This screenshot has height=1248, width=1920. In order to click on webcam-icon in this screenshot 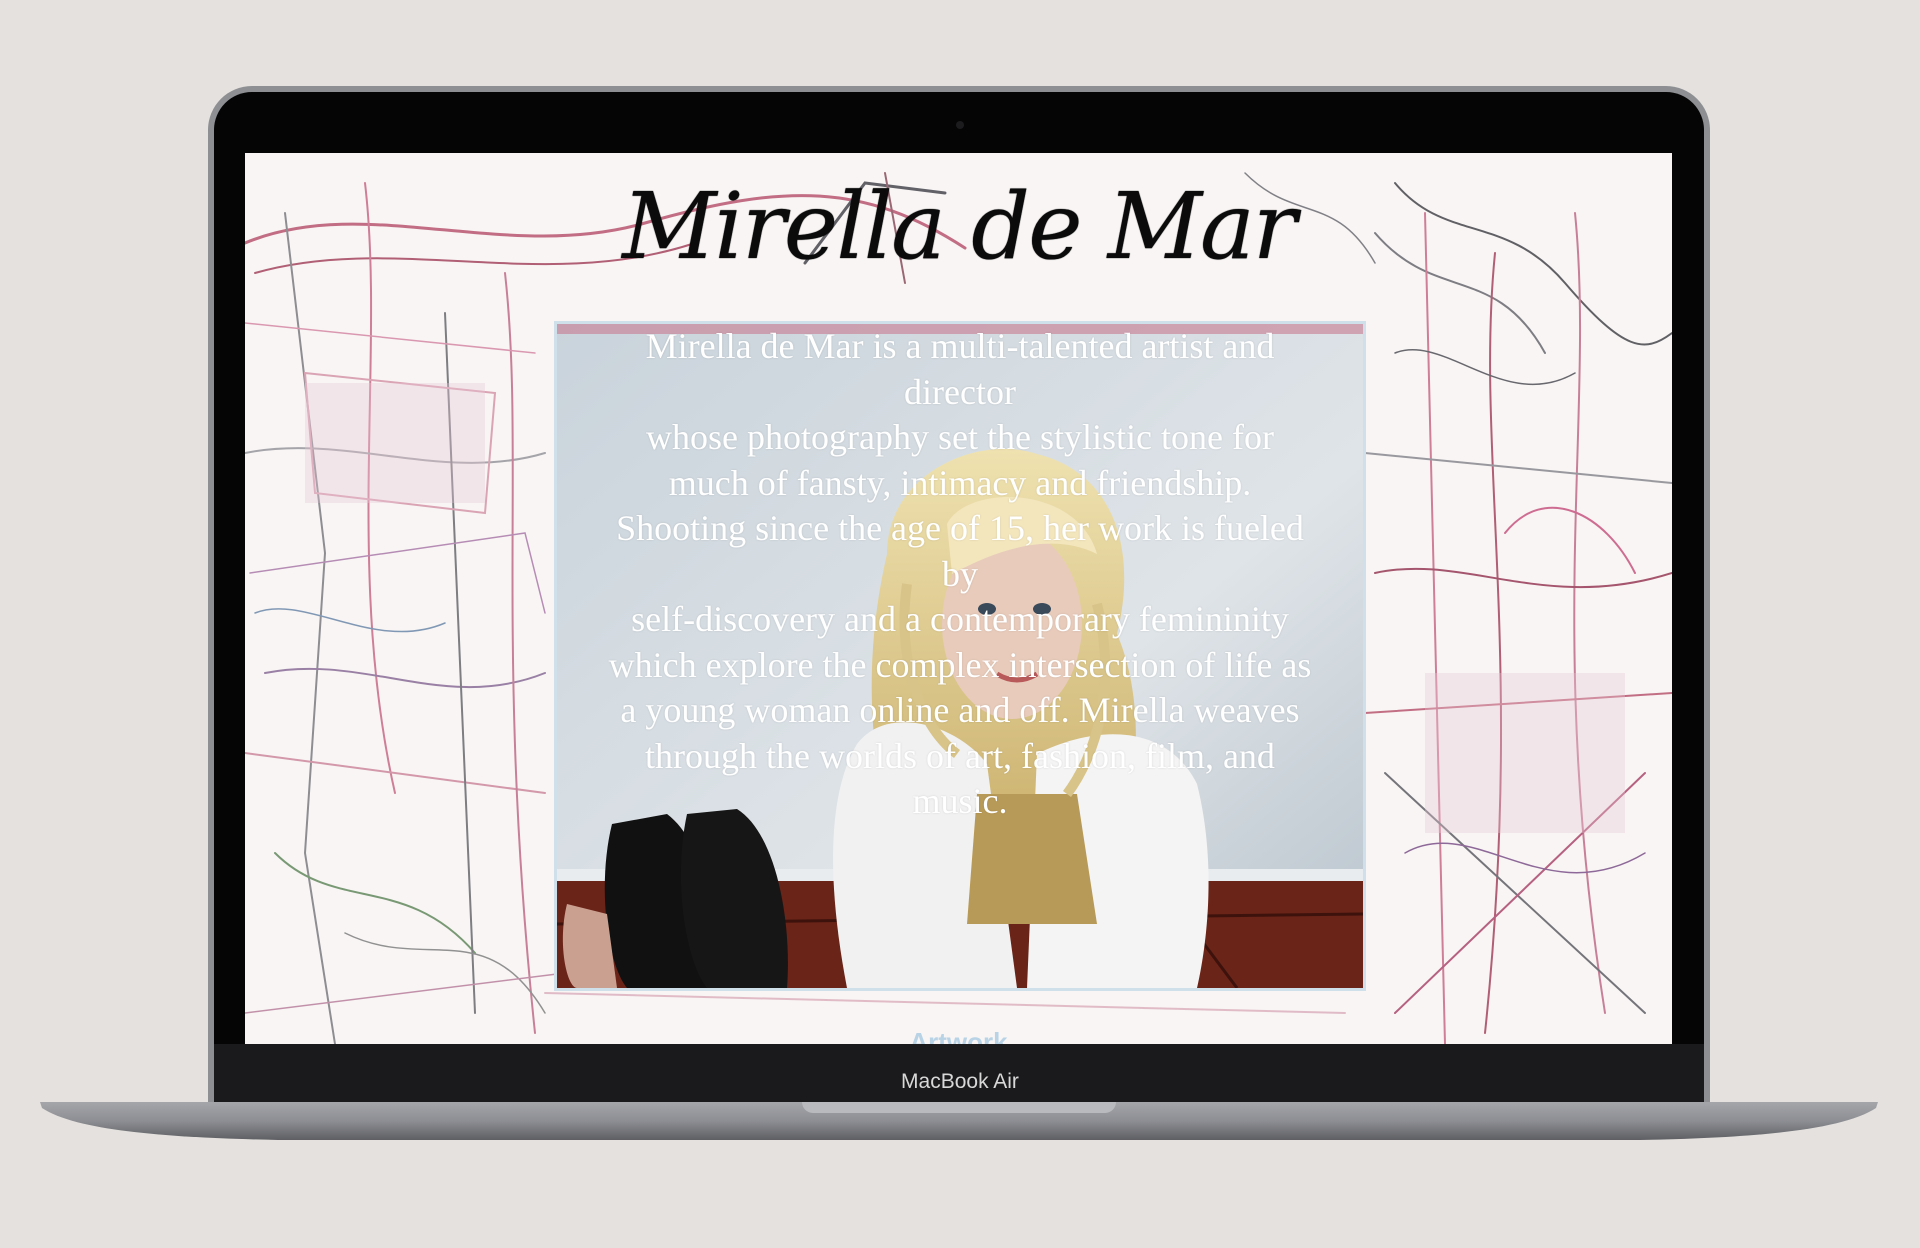, I will do `click(960, 125)`.